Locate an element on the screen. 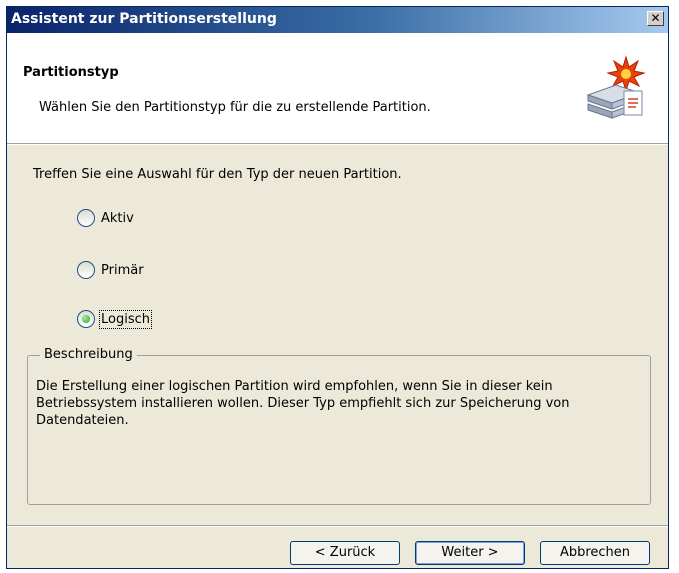  header-divider is located at coordinates (337, 144).